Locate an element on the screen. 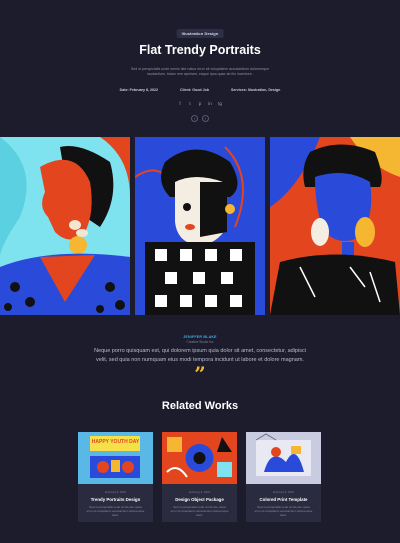  meta-client: Client: Good Job is located at coordinates (194, 90).